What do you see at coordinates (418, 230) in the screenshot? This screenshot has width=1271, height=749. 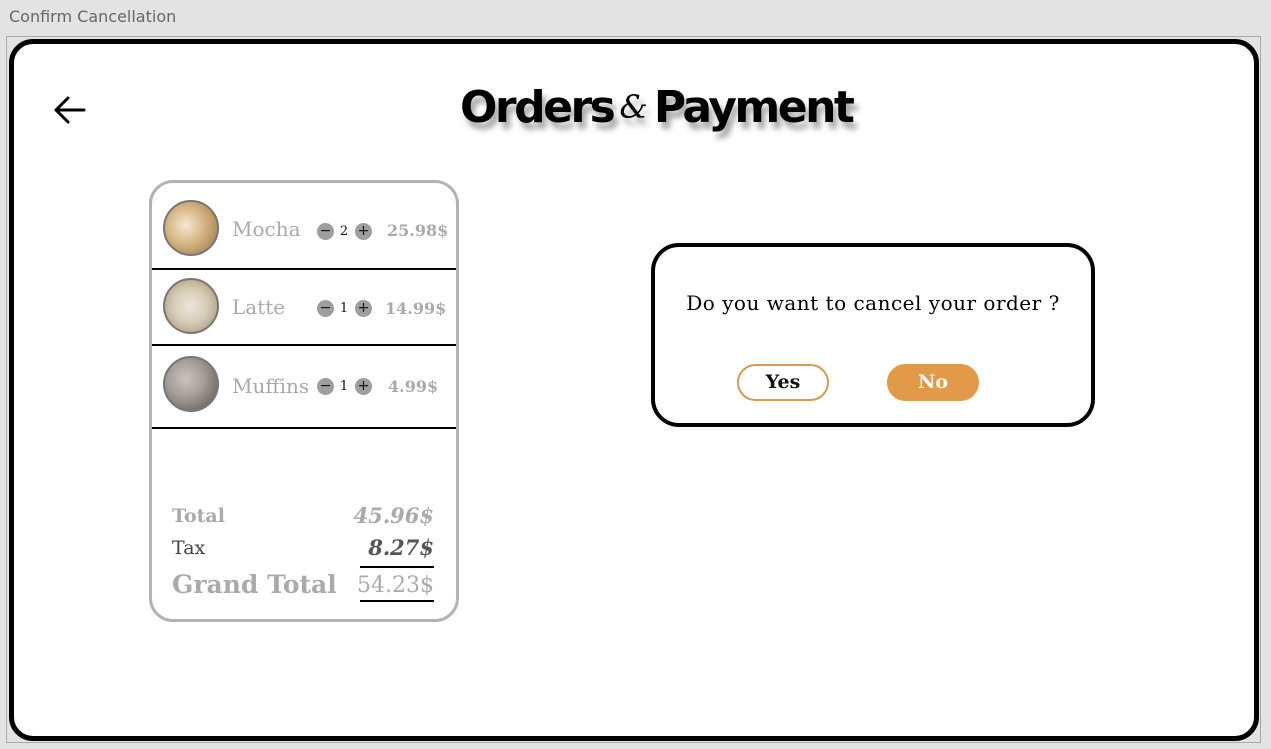 I see `item-price: 25.98$` at bounding box center [418, 230].